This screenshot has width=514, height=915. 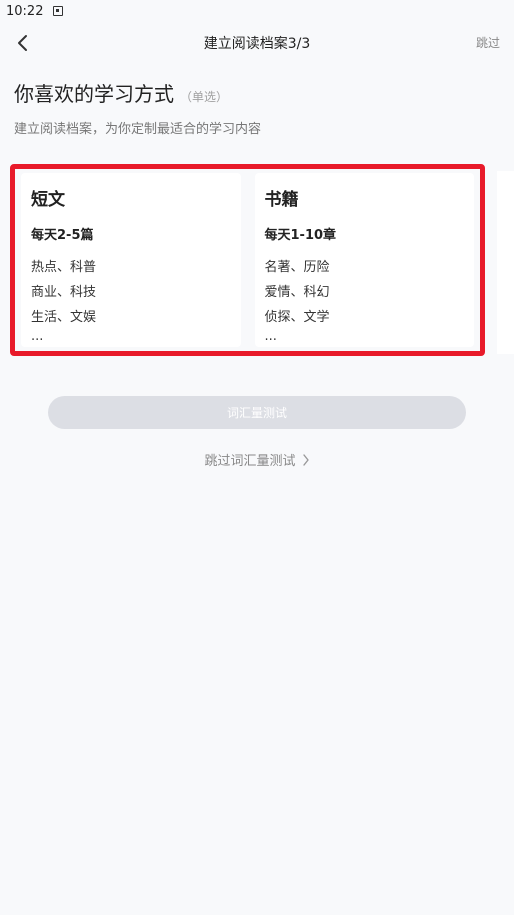 What do you see at coordinates (257, 412) in the screenshot?
I see `vocab-test-button: 词汇量测试` at bounding box center [257, 412].